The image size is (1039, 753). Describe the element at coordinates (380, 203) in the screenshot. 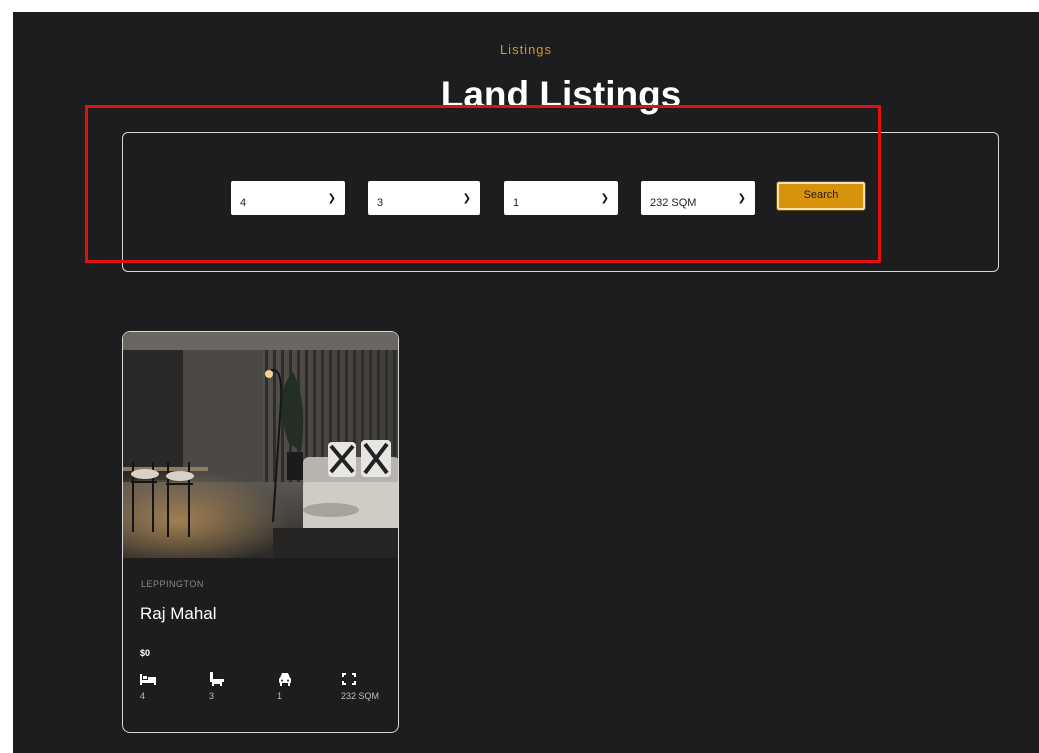

I see `bathrooms-select-value: 3` at that location.